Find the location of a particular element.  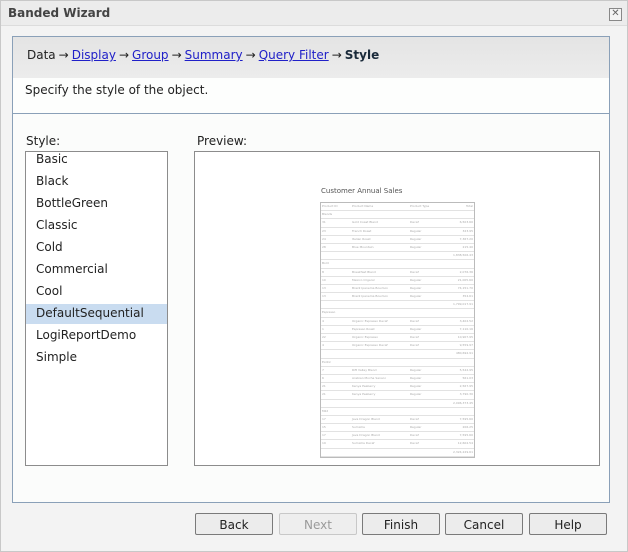

close-icon: ✕ is located at coordinates (615, 14).